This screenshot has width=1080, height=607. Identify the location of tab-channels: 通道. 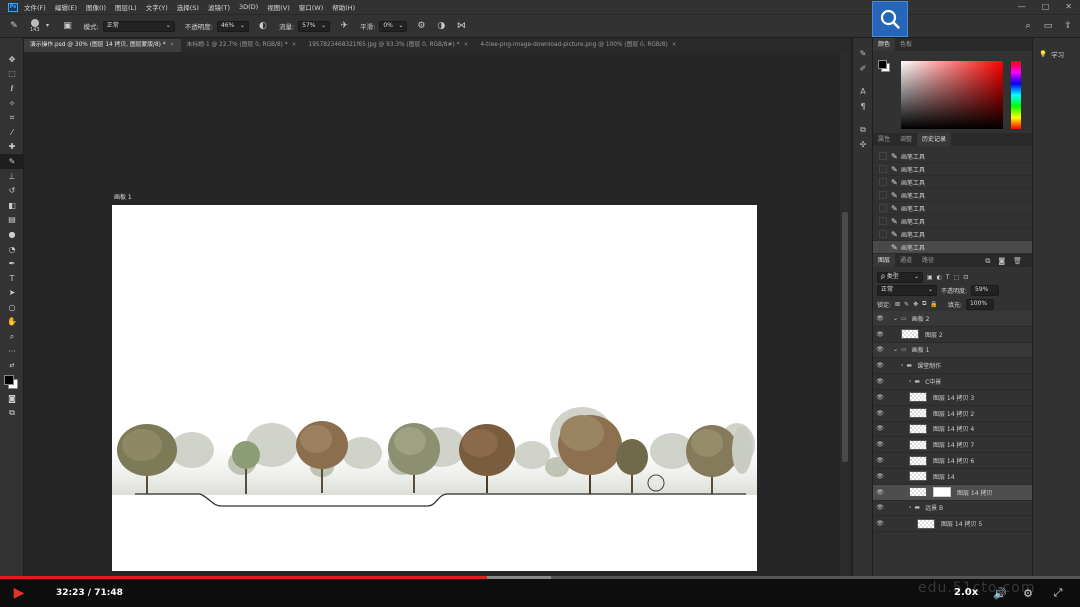
(906, 260).